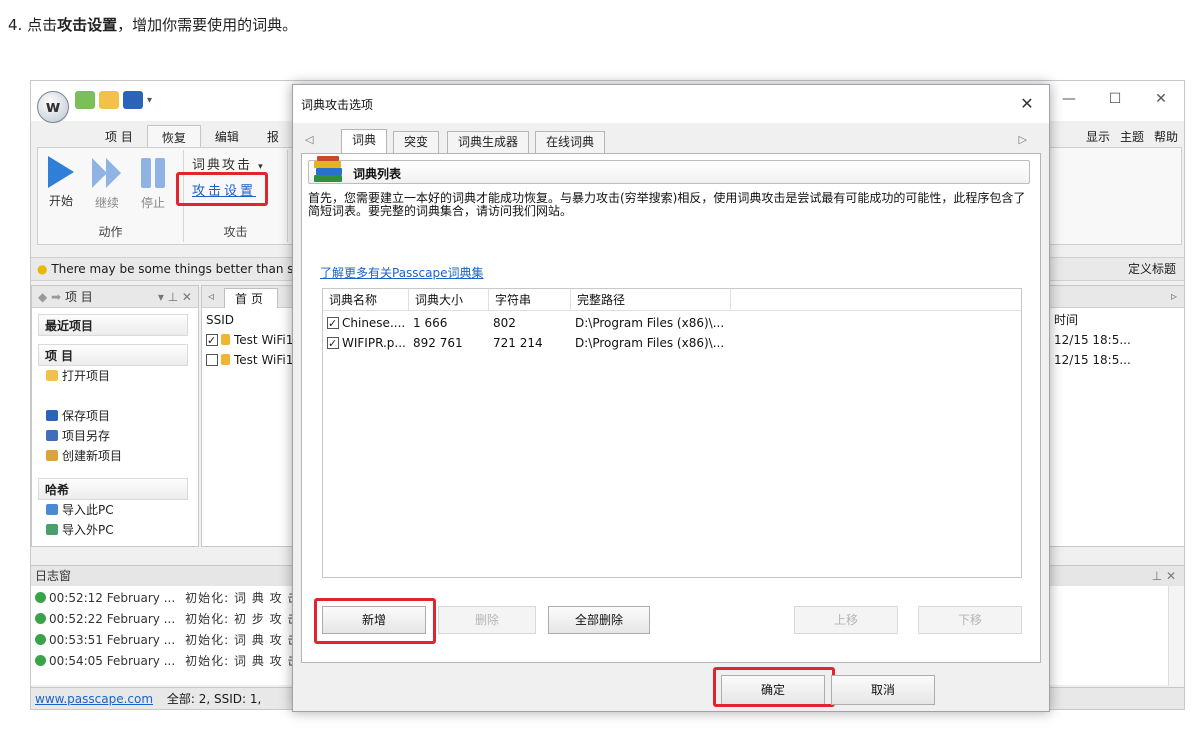 Image resolution: width=1196 pixels, height=730 pixels. I want to click on tab-edit: 编辑, so click(227, 137).